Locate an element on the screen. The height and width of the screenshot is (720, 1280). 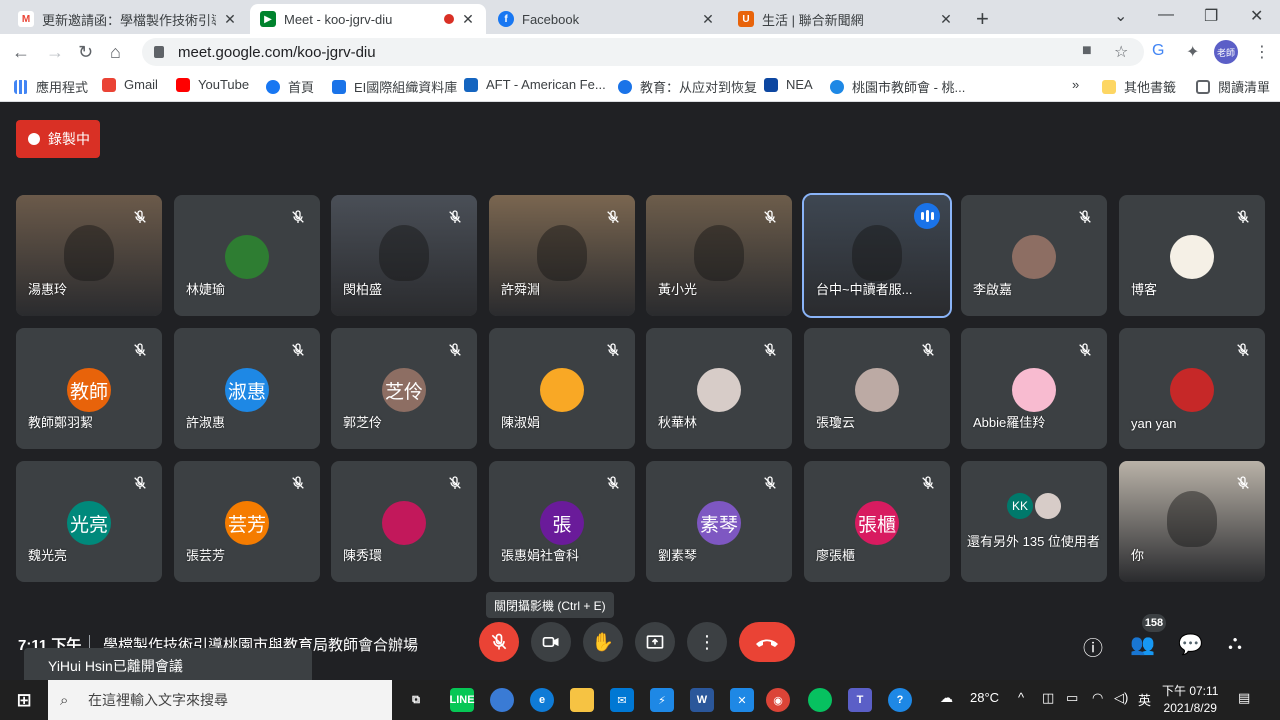
extensions-icon: ✦ is located at coordinates (1192, 52).